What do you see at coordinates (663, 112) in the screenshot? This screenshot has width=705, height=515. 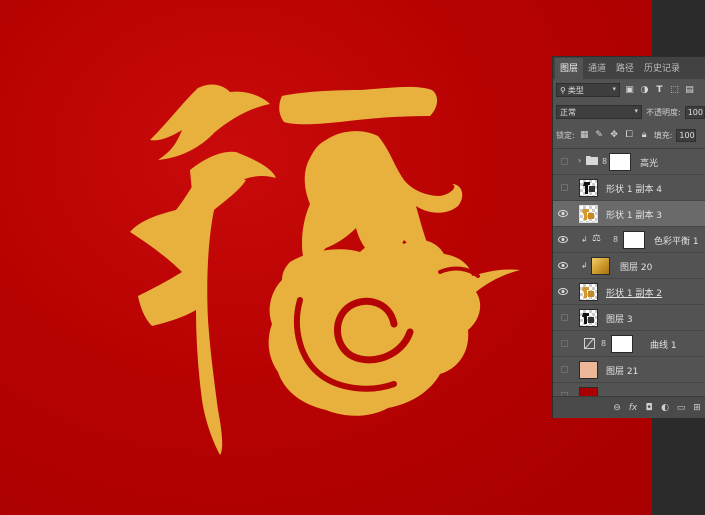 I see `opacity-label: 不透明度:` at bounding box center [663, 112].